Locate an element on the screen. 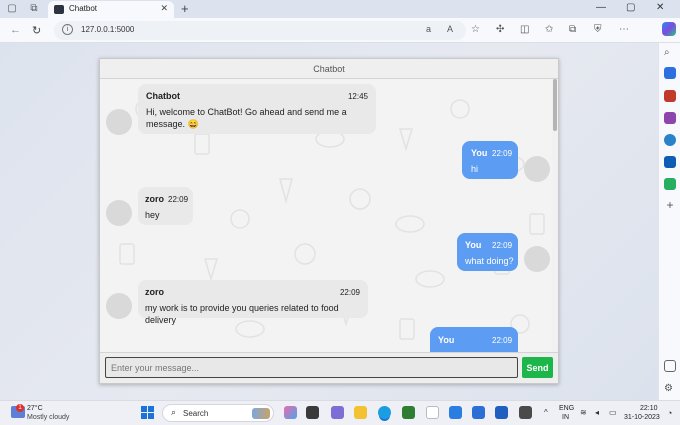 The height and width of the screenshot is (425, 680). minimize-icon: — is located at coordinates (601, 7).